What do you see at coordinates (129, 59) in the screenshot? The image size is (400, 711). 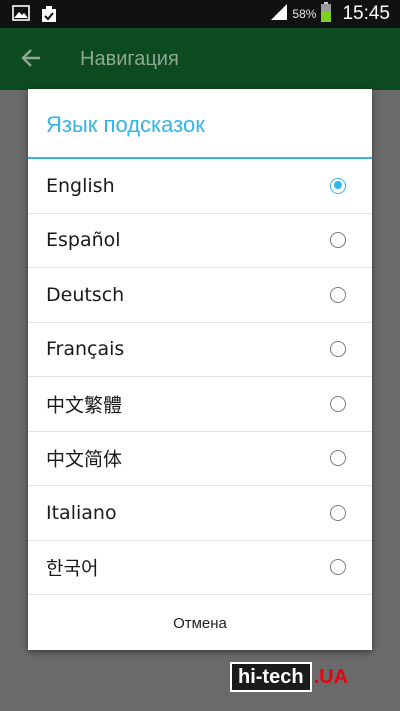 I see `app-bar-title: Навигация` at bounding box center [129, 59].